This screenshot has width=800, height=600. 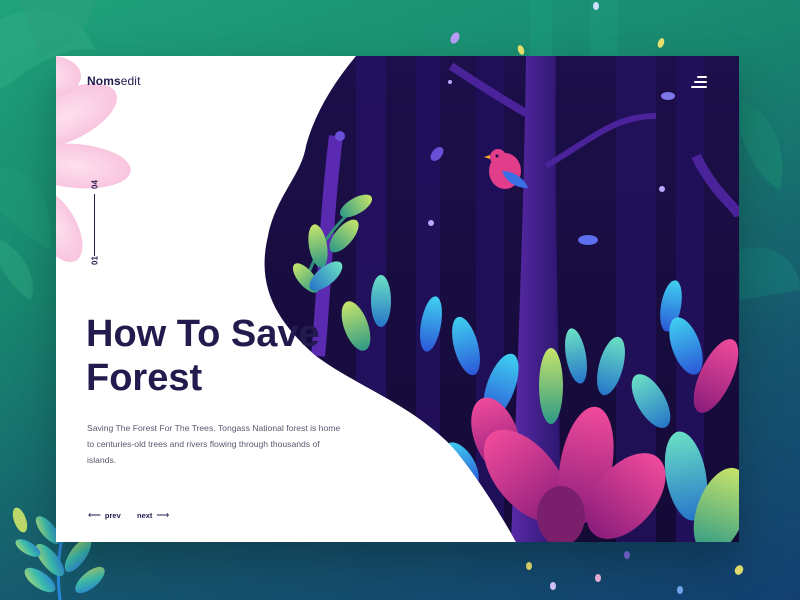 I want to click on brand-logo: Nomsedit, so click(x=114, y=81).